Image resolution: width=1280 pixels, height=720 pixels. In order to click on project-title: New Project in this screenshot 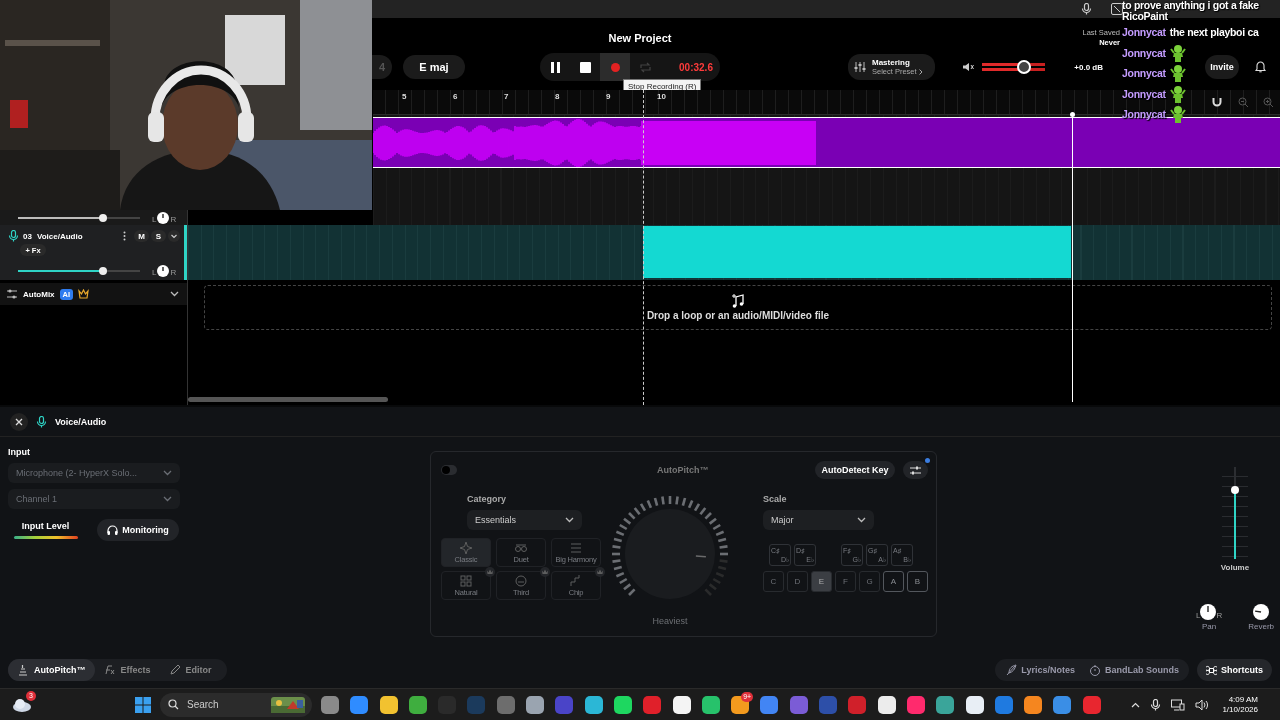, I will do `click(640, 38)`.